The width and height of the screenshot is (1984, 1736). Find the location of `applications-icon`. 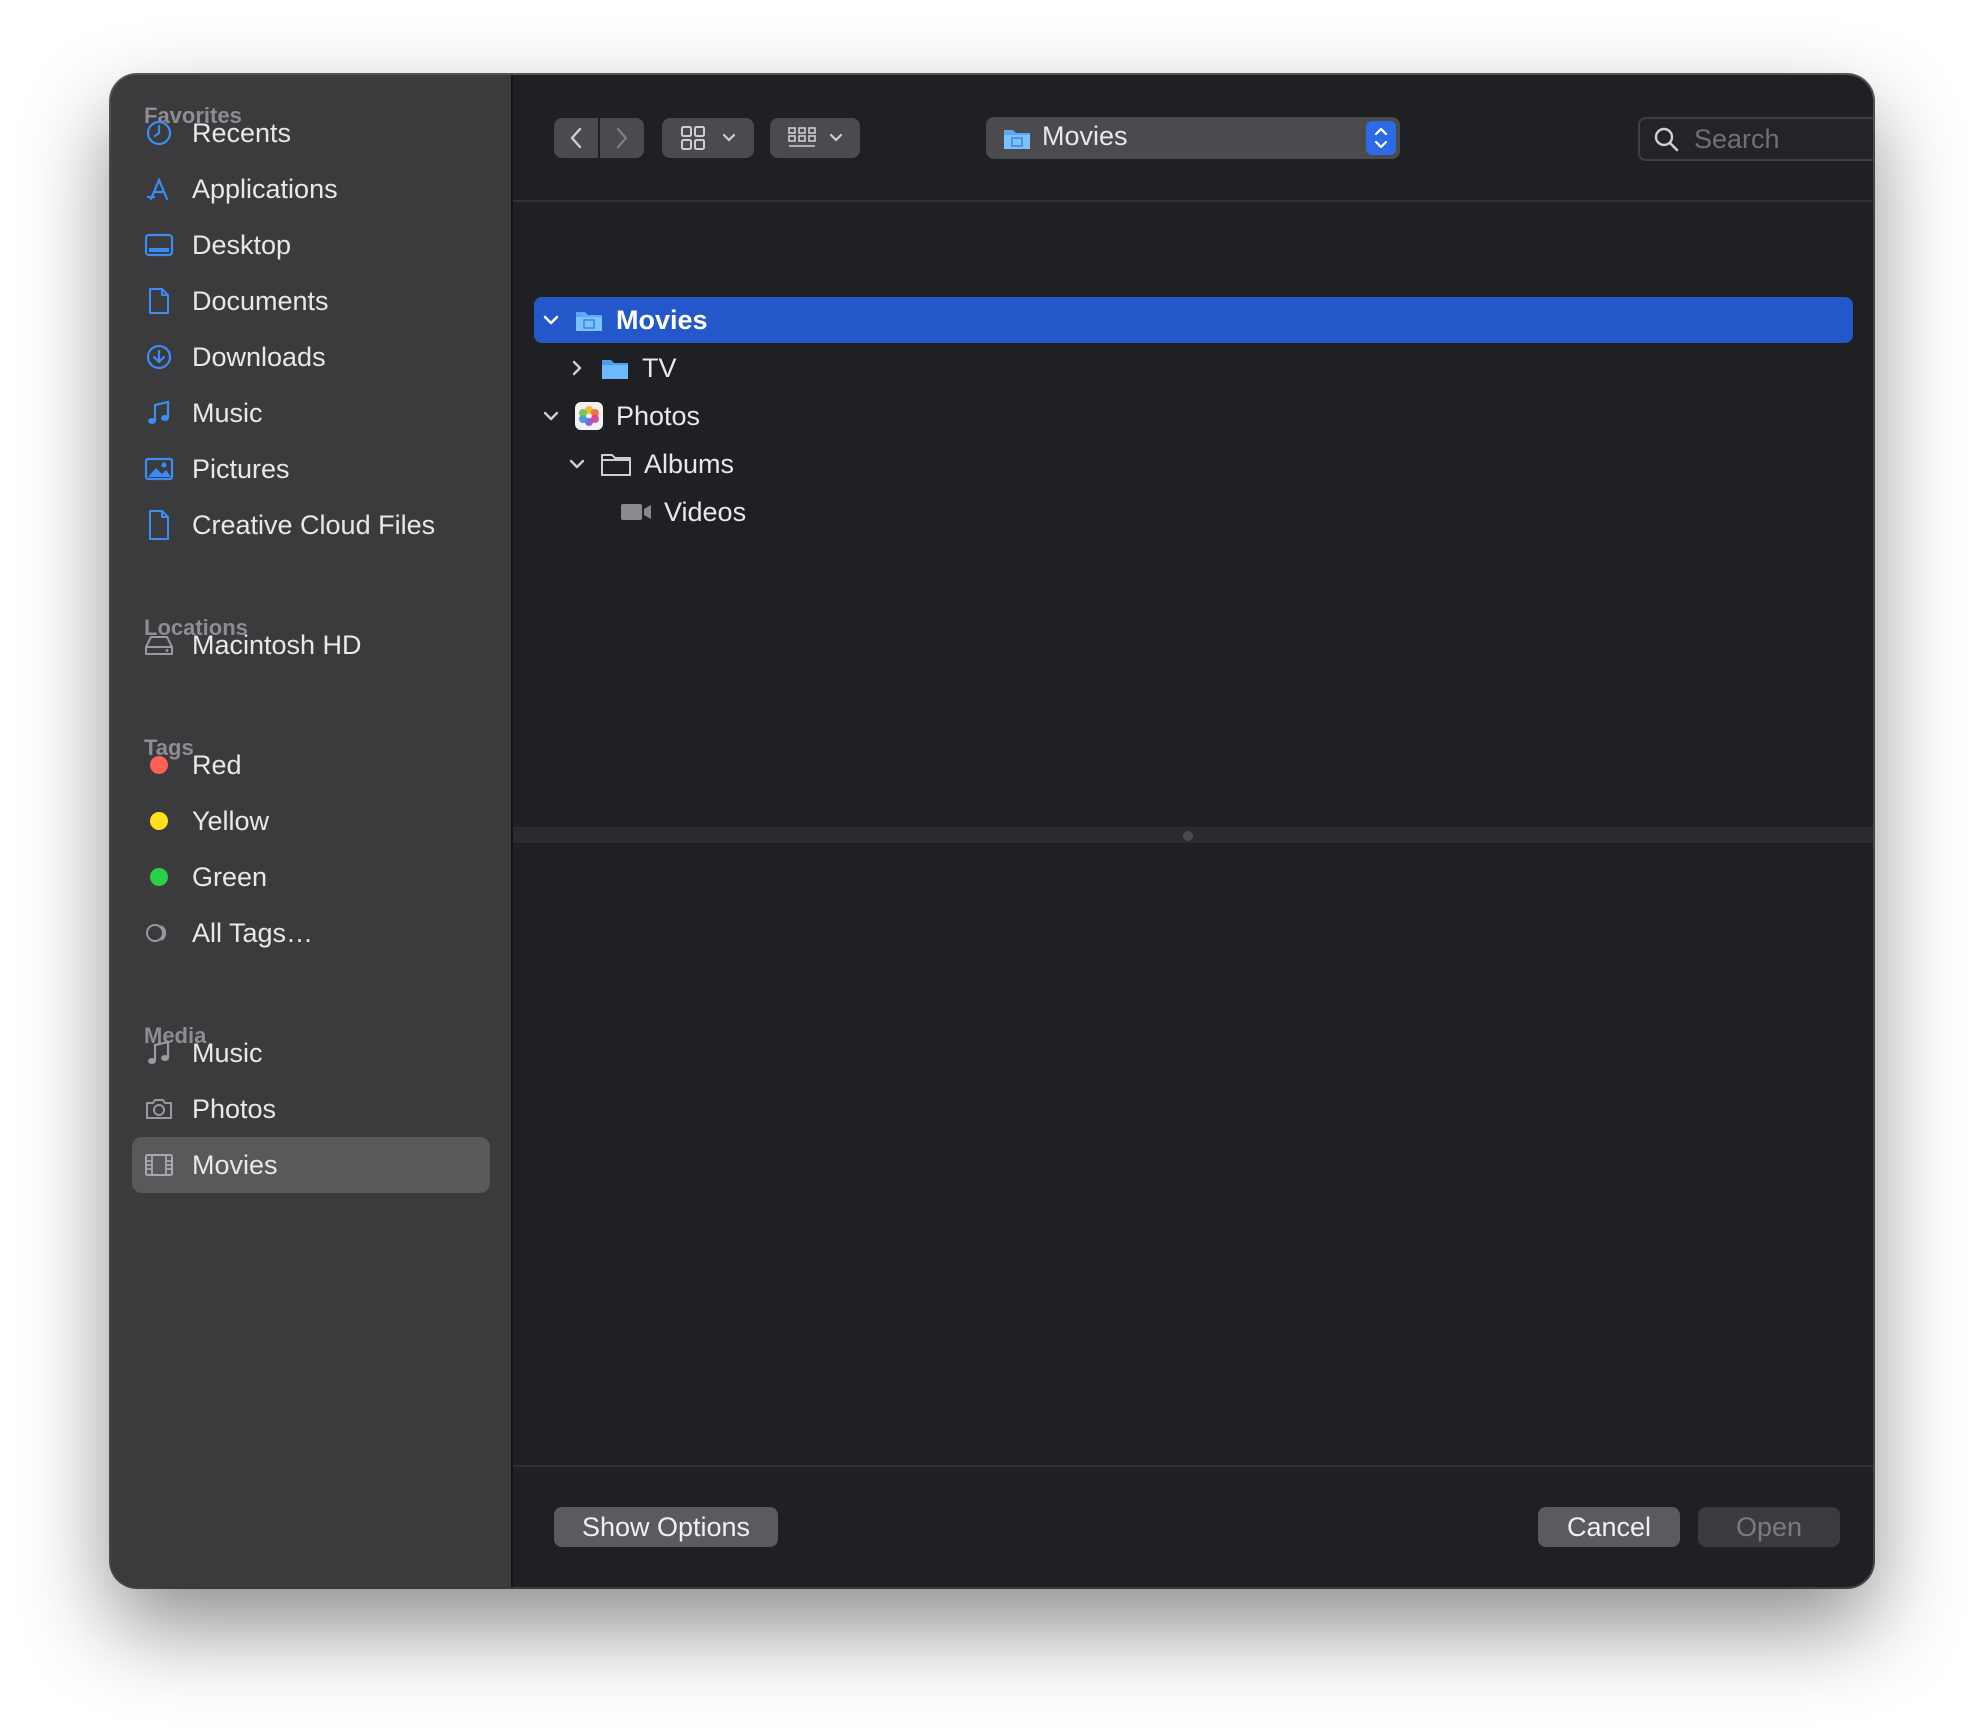

applications-icon is located at coordinates (159, 189).